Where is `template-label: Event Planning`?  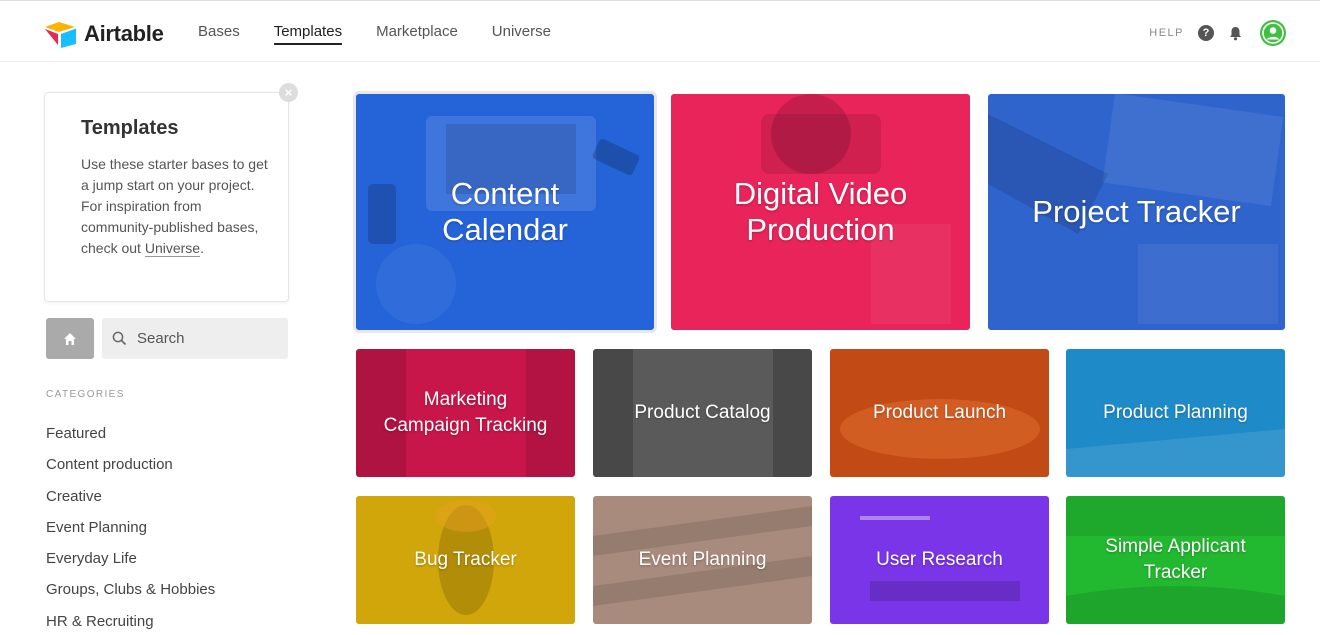
template-label: Event Planning is located at coordinates (702, 559).